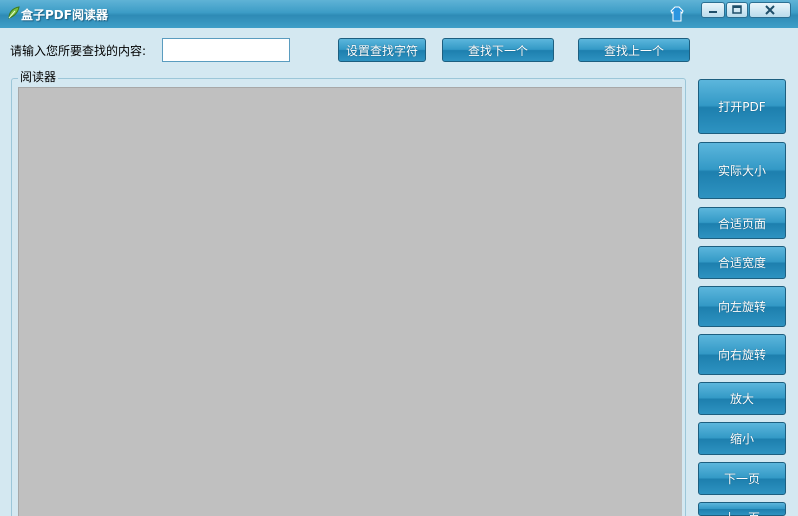 The width and height of the screenshot is (798, 516). I want to click on fit-page-button: 合适页面, so click(742, 223).